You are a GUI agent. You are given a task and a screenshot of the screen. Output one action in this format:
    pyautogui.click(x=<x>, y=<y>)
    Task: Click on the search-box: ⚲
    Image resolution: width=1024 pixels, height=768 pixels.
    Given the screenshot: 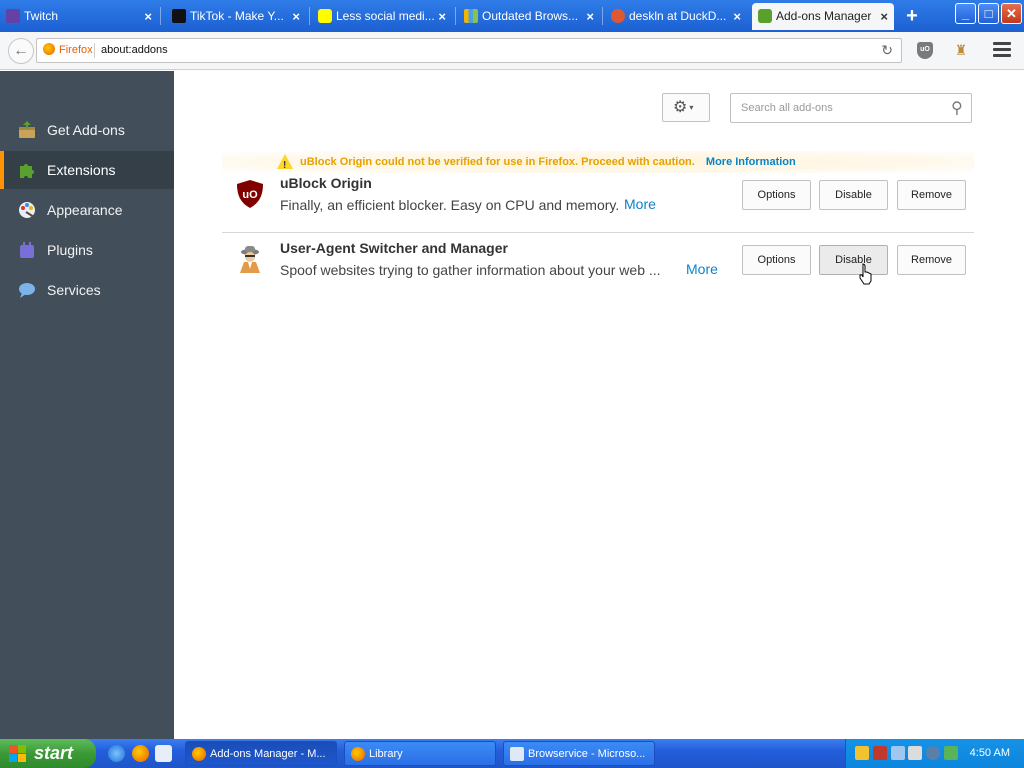 What is the action you would take?
    pyautogui.click(x=851, y=108)
    